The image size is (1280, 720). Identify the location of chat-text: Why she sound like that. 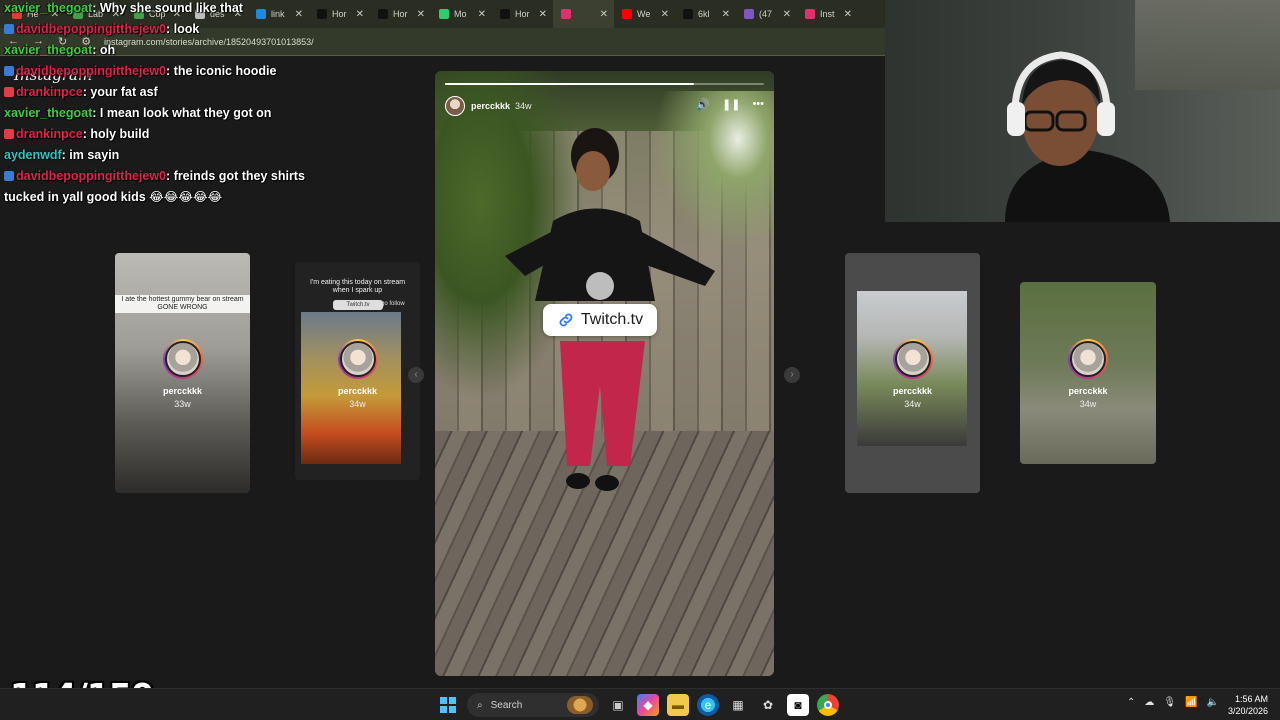
(171, 8).